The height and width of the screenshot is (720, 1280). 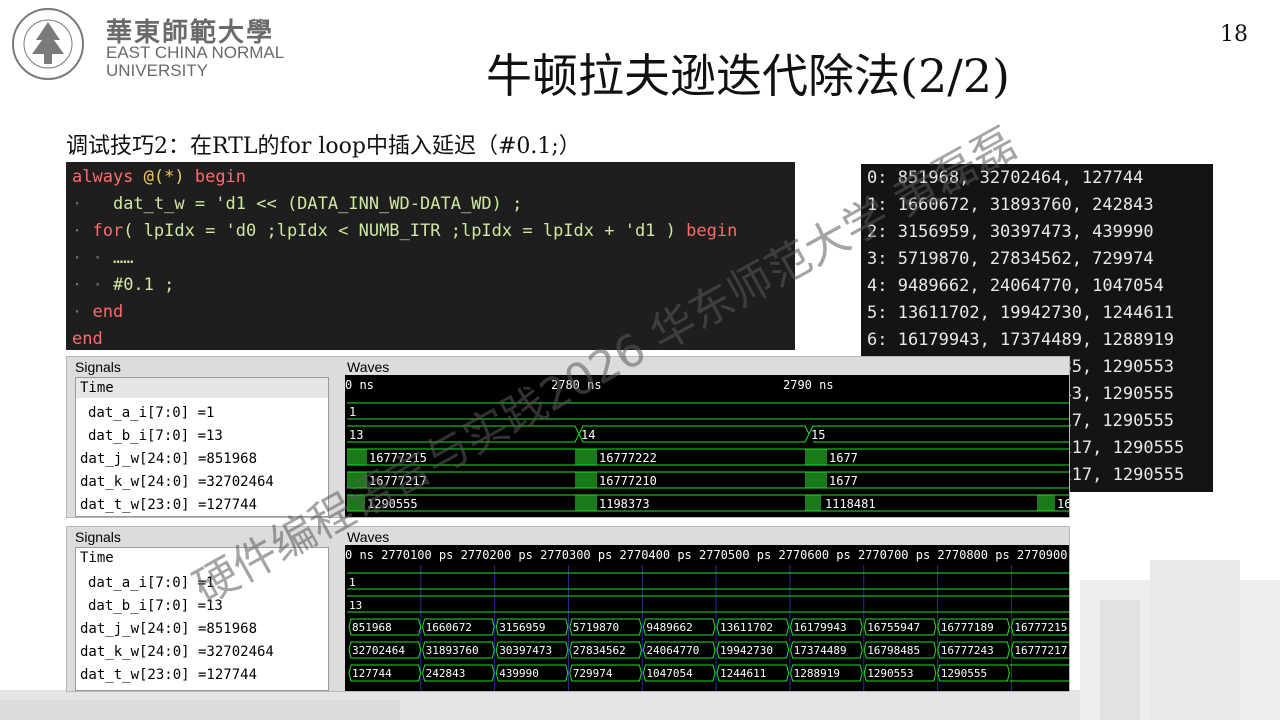 What do you see at coordinates (157, 70) in the screenshot?
I see `logo-english-name-line2: UNIVERSITY` at bounding box center [157, 70].